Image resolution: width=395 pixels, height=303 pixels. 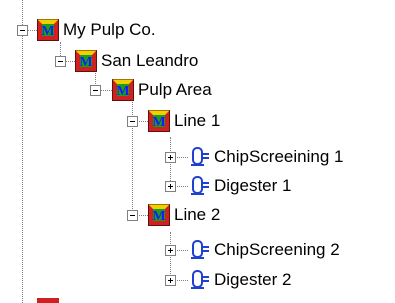 I want to click on partial-tree-node, so click(x=48, y=300).